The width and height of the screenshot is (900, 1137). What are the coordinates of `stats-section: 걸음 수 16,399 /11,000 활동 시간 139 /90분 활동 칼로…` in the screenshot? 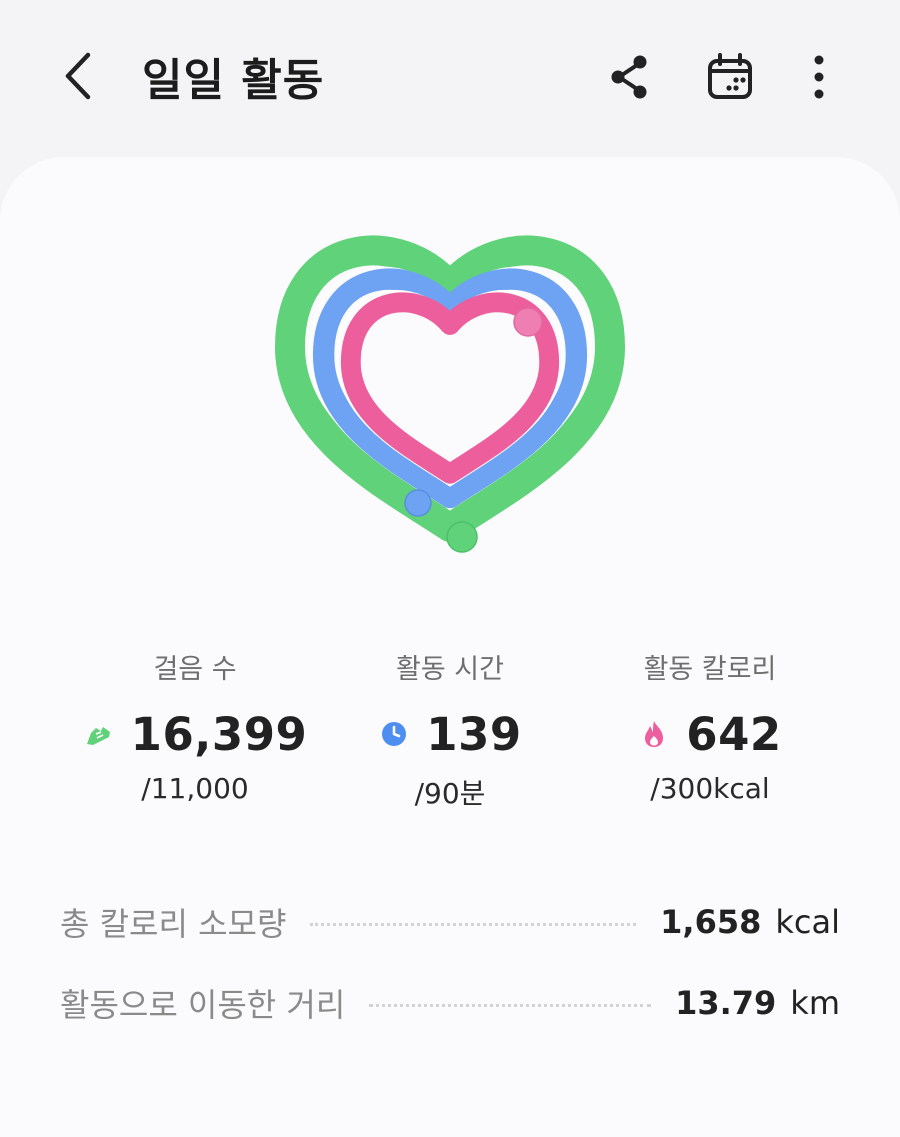 It's located at (450, 732).